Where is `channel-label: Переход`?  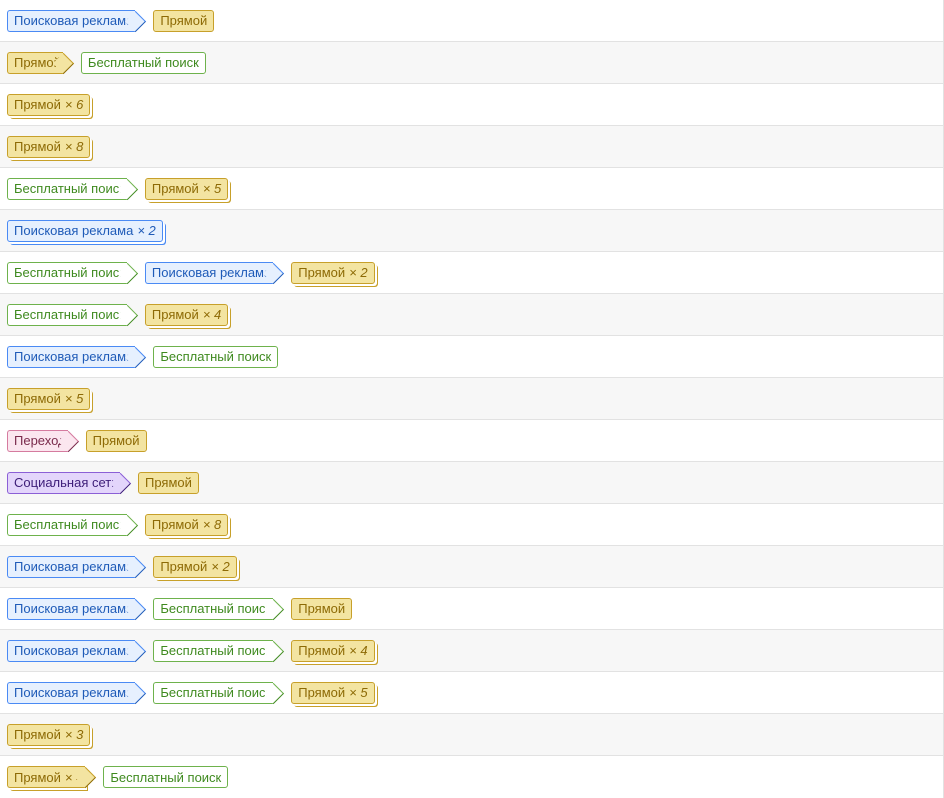 channel-label: Переход is located at coordinates (40, 440).